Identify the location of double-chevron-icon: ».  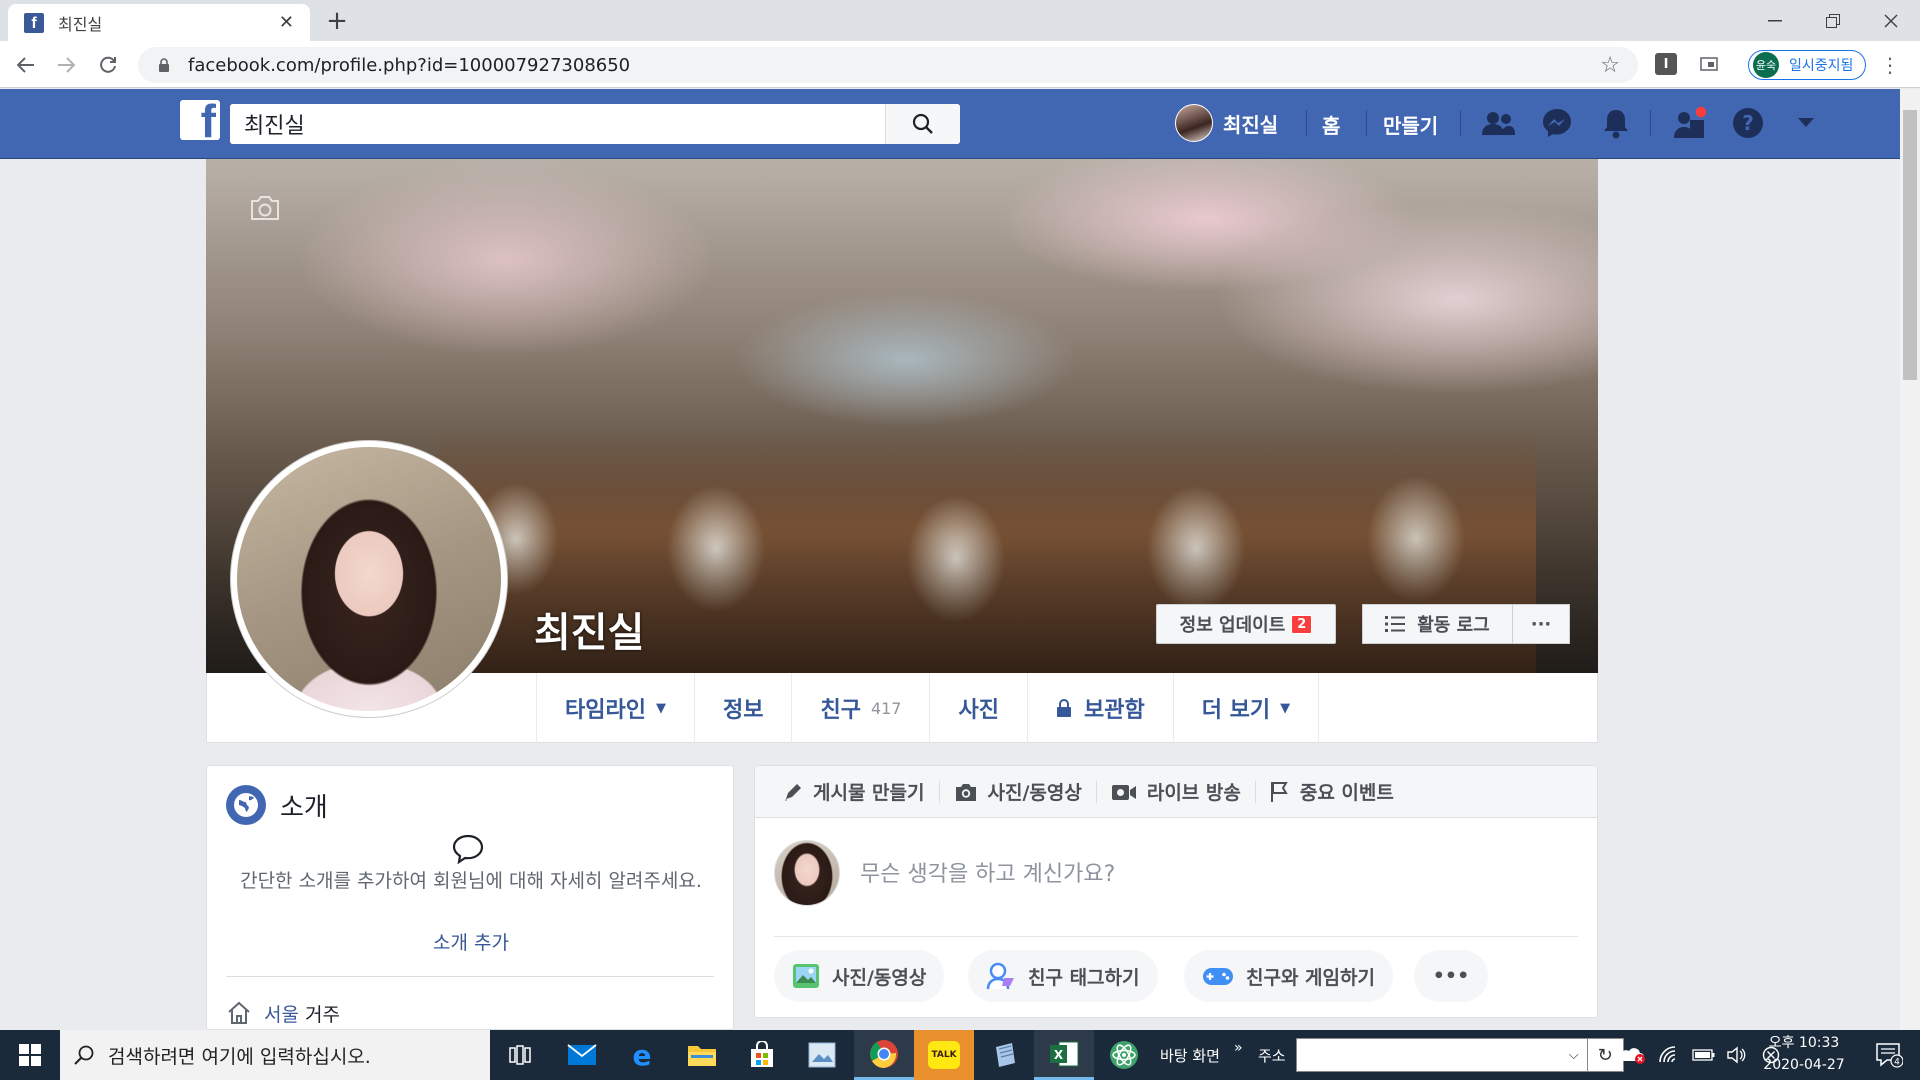
(1238, 1048).